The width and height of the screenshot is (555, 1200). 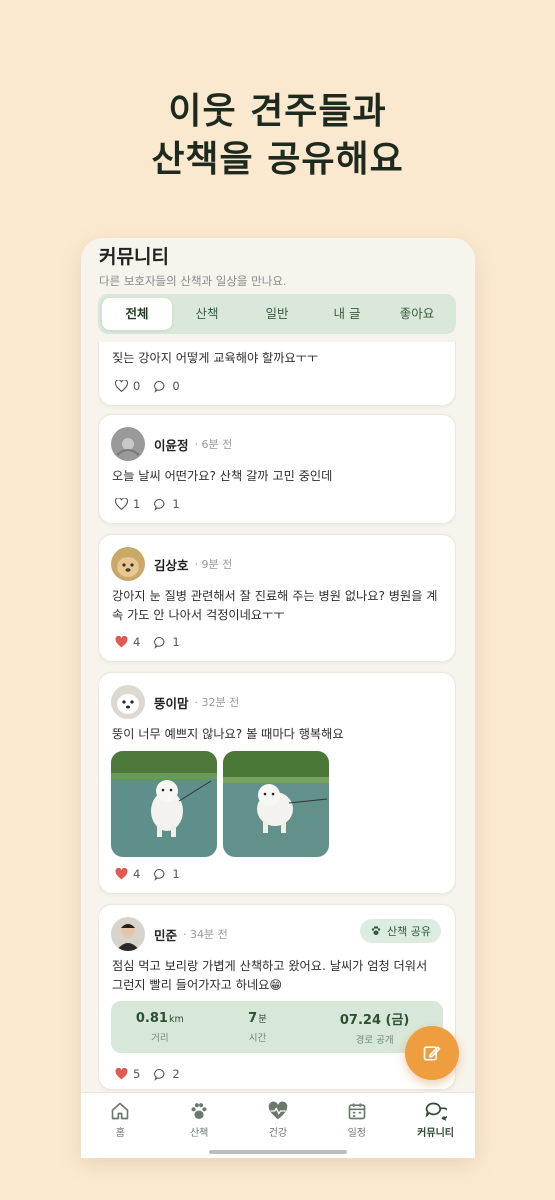 What do you see at coordinates (137, 1074) in the screenshot?
I see `like-count: 5` at bounding box center [137, 1074].